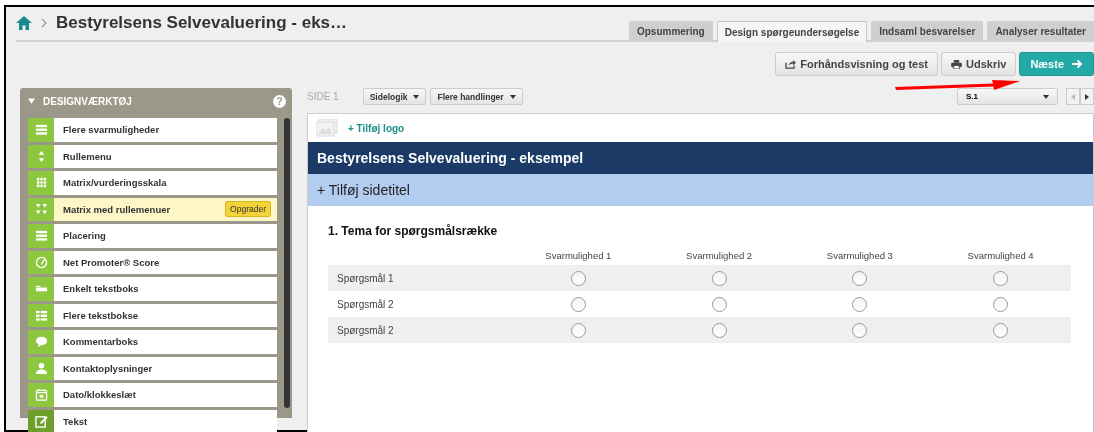  Describe the element at coordinates (323, 96) in the screenshot. I see `page-label: SIDE 1` at that location.